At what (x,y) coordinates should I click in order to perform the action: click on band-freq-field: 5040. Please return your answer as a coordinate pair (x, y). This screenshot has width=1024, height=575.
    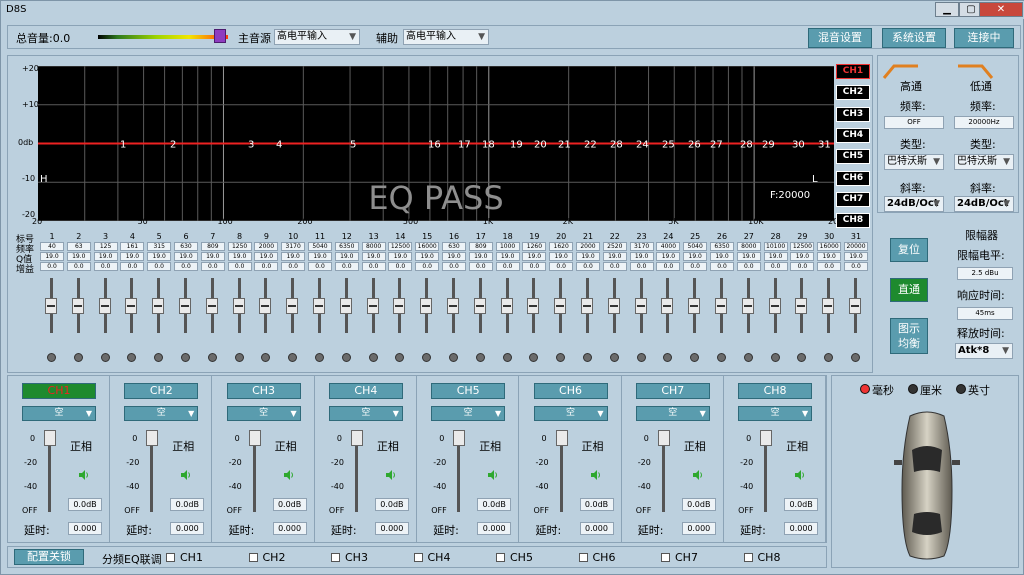
    Looking at the image, I should click on (695, 246).